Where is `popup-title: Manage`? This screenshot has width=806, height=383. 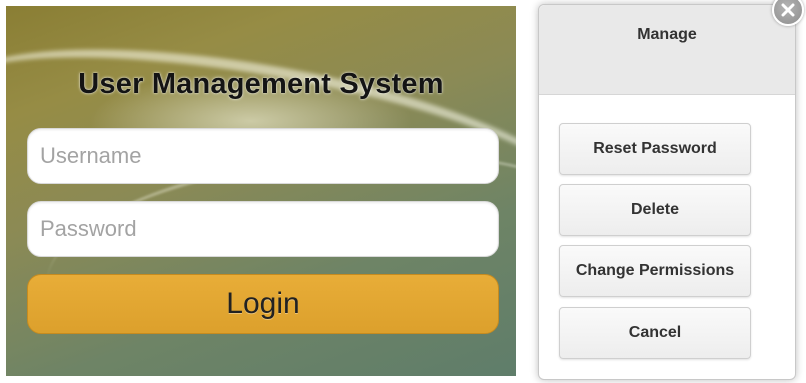 popup-title: Manage is located at coordinates (667, 34).